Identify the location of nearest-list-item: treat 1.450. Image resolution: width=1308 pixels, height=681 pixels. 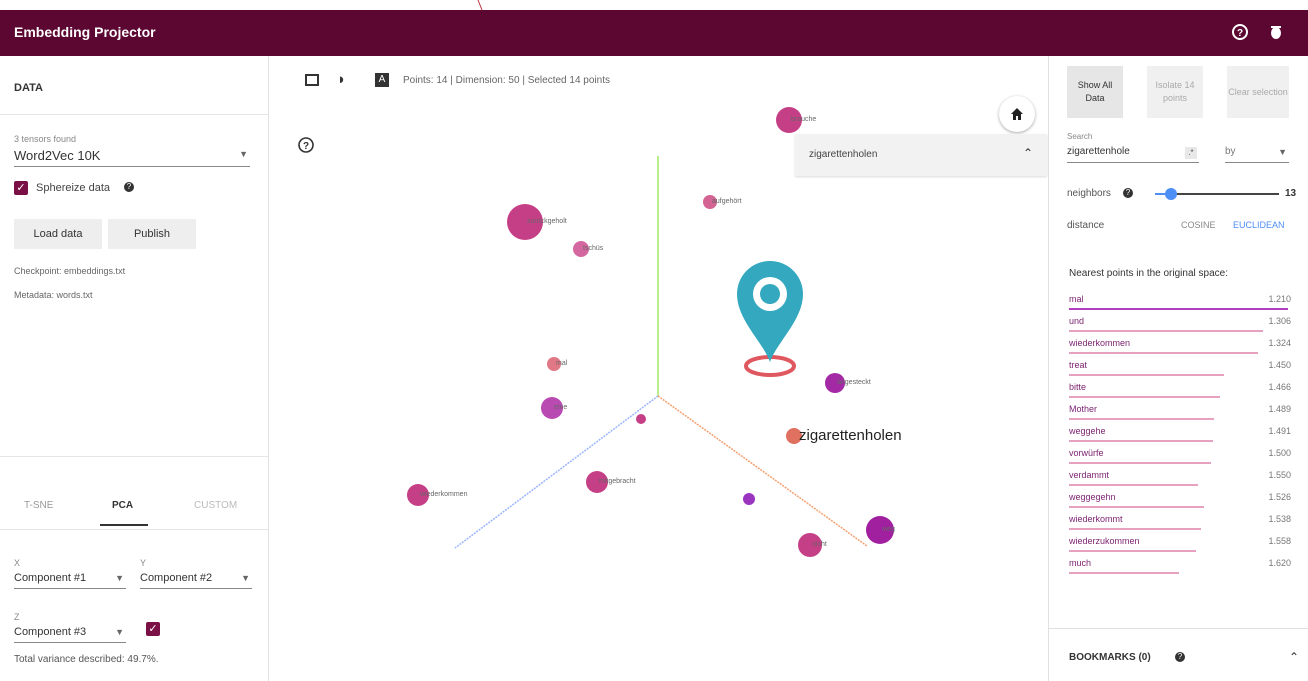
(1180, 368).